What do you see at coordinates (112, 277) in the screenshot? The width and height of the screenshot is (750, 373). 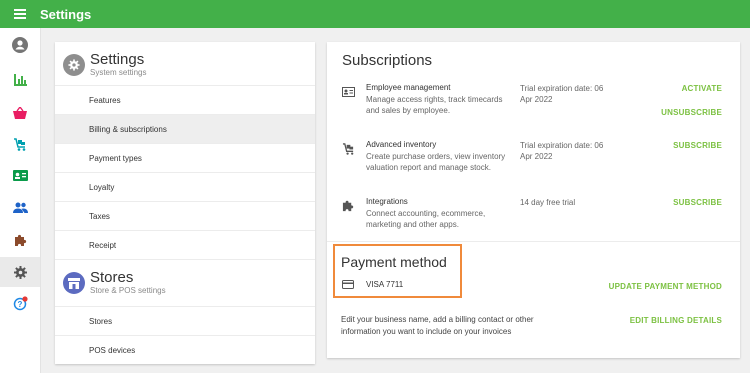 I see `stores-section-title: Stores` at bounding box center [112, 277].